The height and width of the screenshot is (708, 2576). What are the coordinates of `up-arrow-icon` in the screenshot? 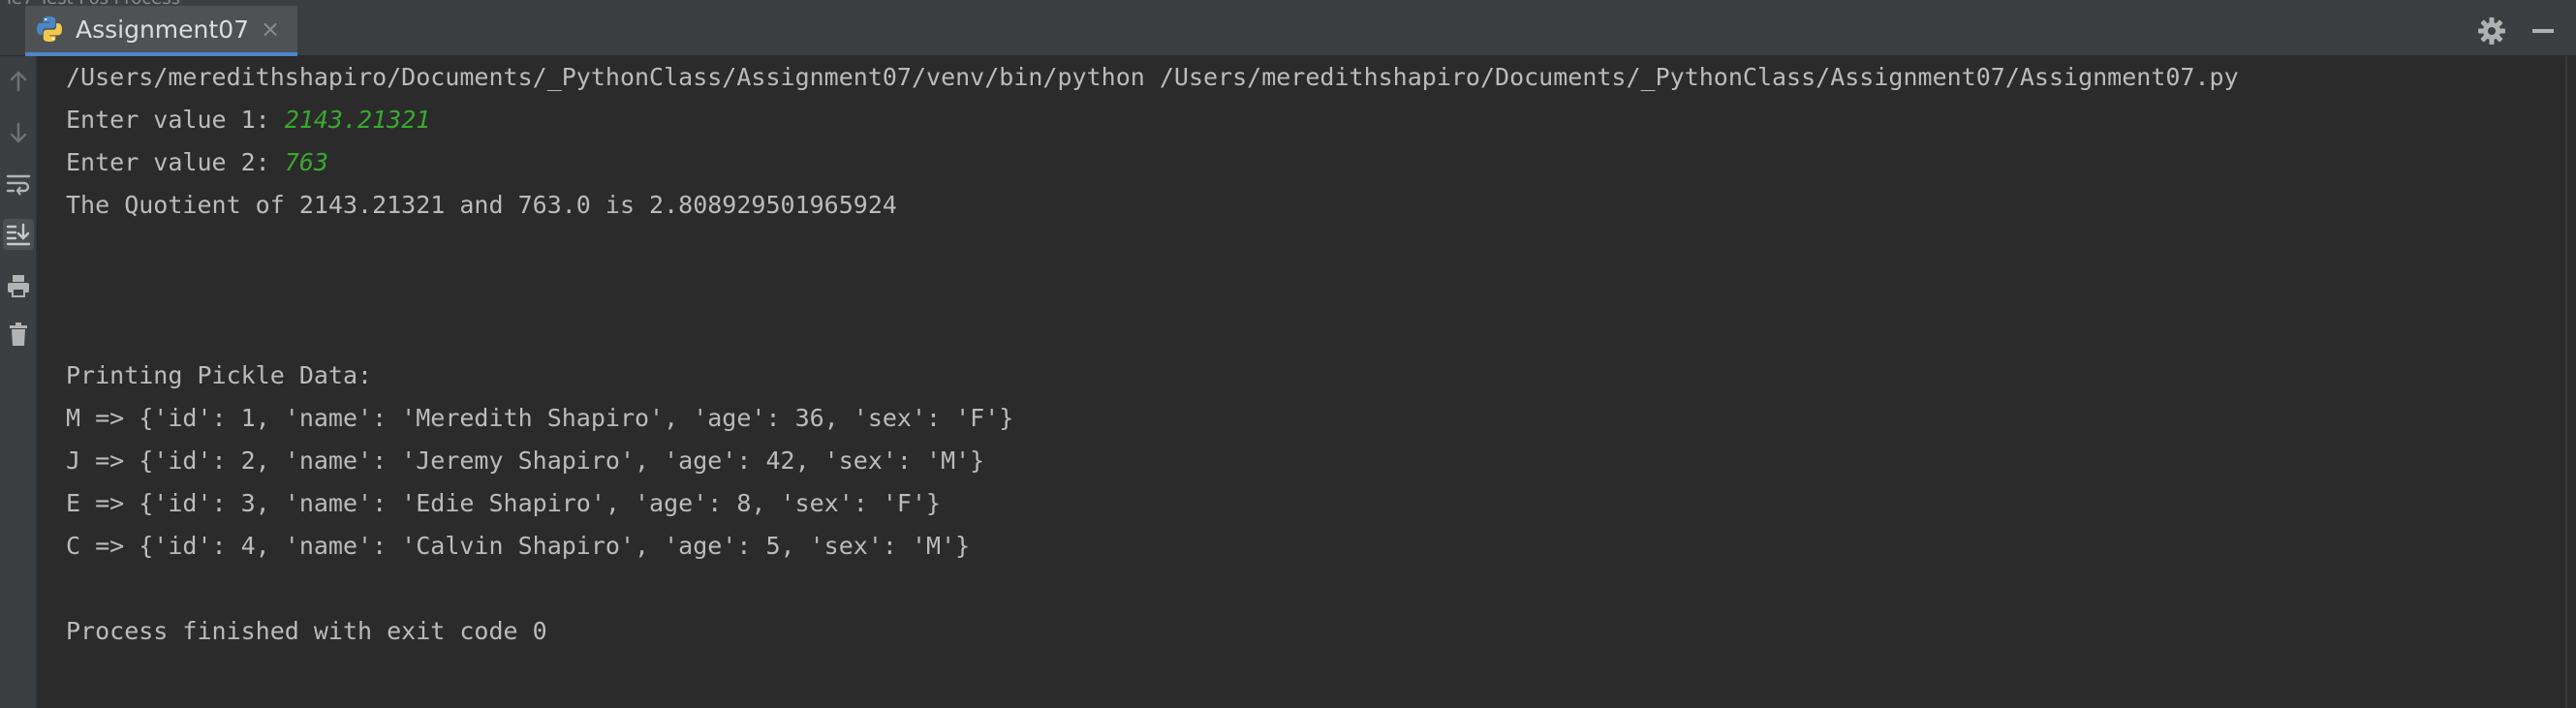 It's located at (18, 81).